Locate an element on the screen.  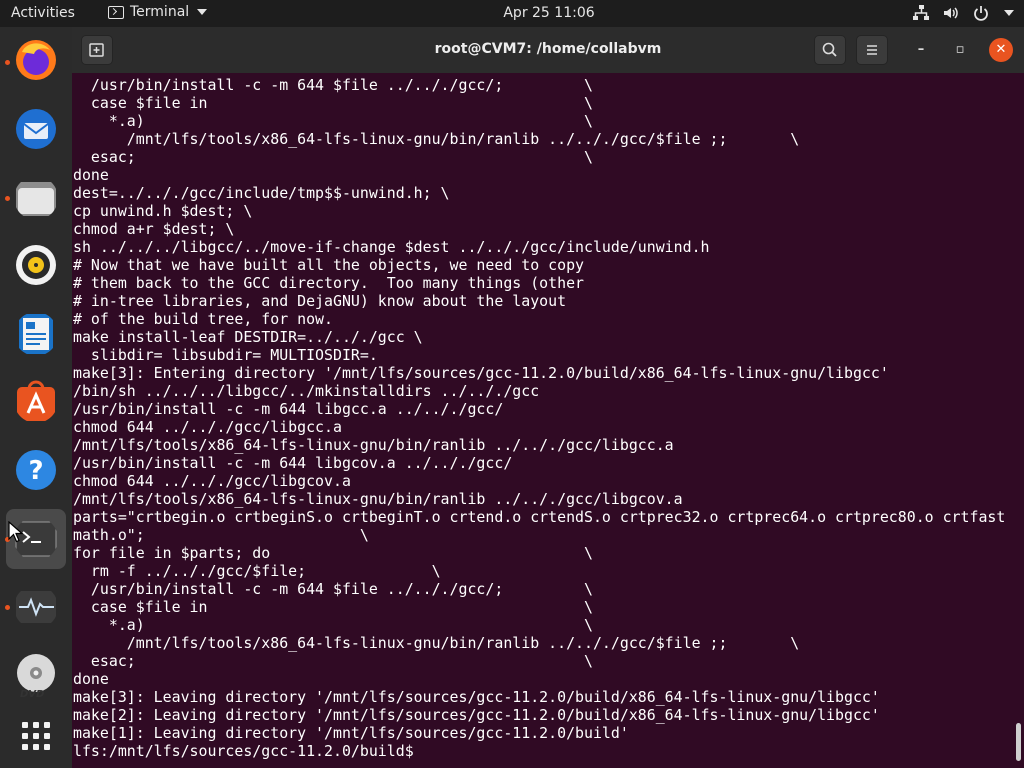
chevron-down-icon is located at coordinates (1009, 13).